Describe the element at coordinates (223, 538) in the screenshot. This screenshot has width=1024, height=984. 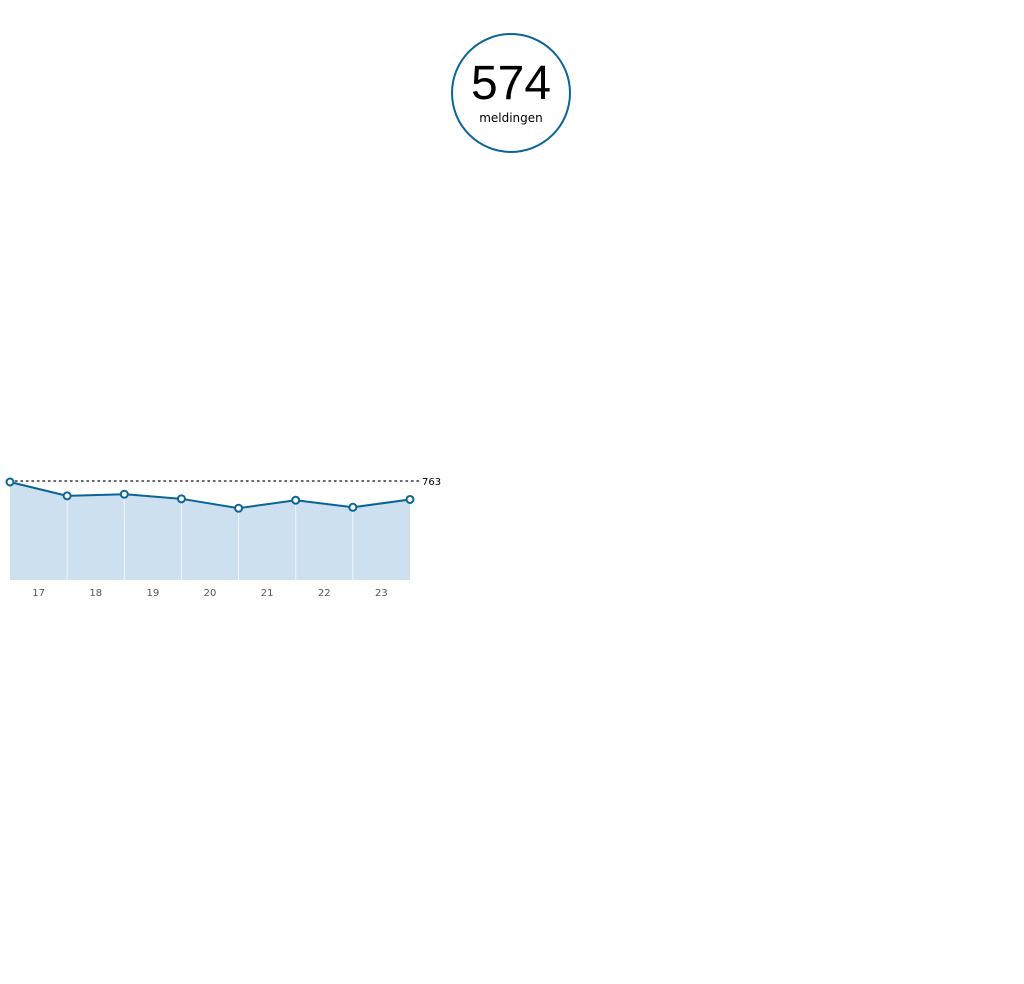
I see `daily-area-chart: 763 17 18 19 20 21 22 23` at that location.